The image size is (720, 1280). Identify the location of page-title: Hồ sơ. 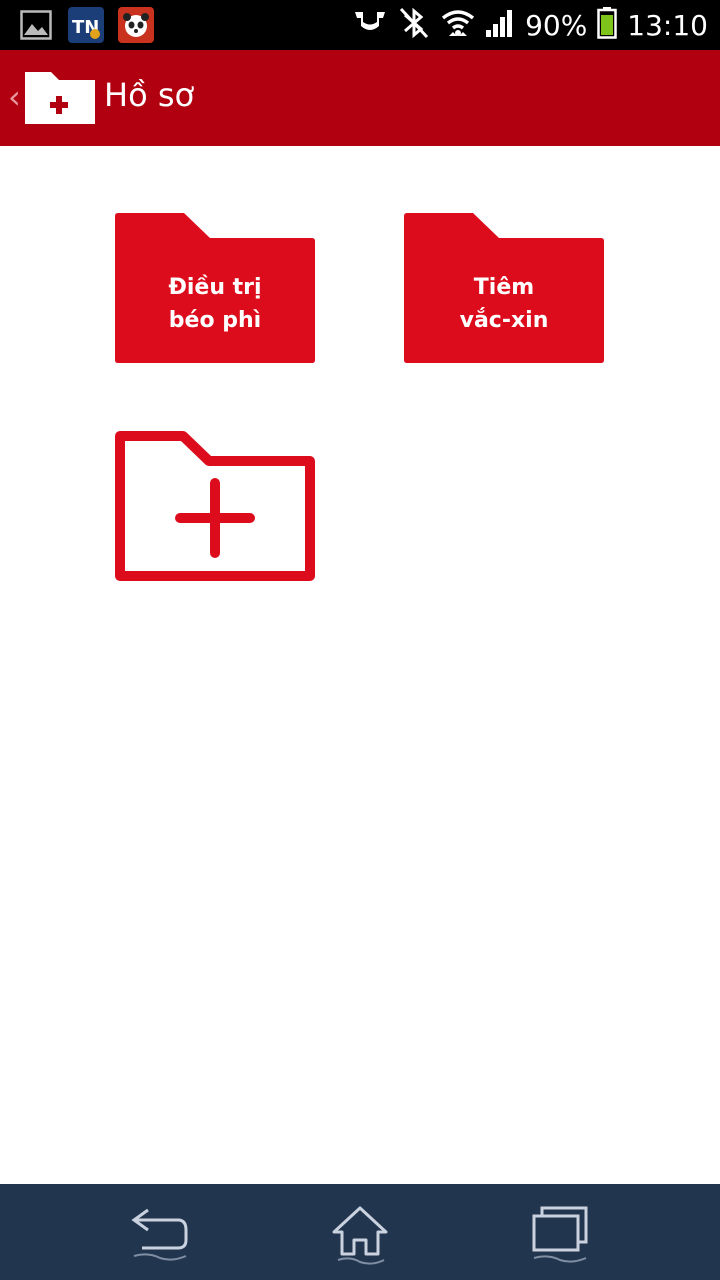
(149, 95).